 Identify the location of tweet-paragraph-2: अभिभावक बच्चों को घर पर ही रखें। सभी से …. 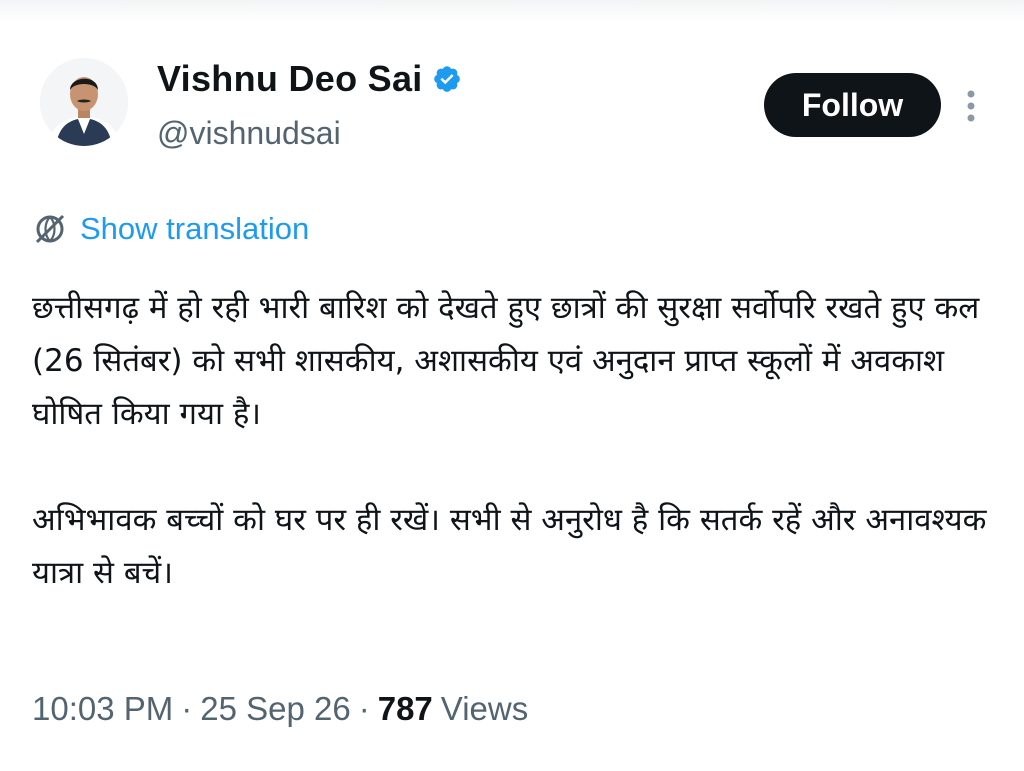
(509, 546).